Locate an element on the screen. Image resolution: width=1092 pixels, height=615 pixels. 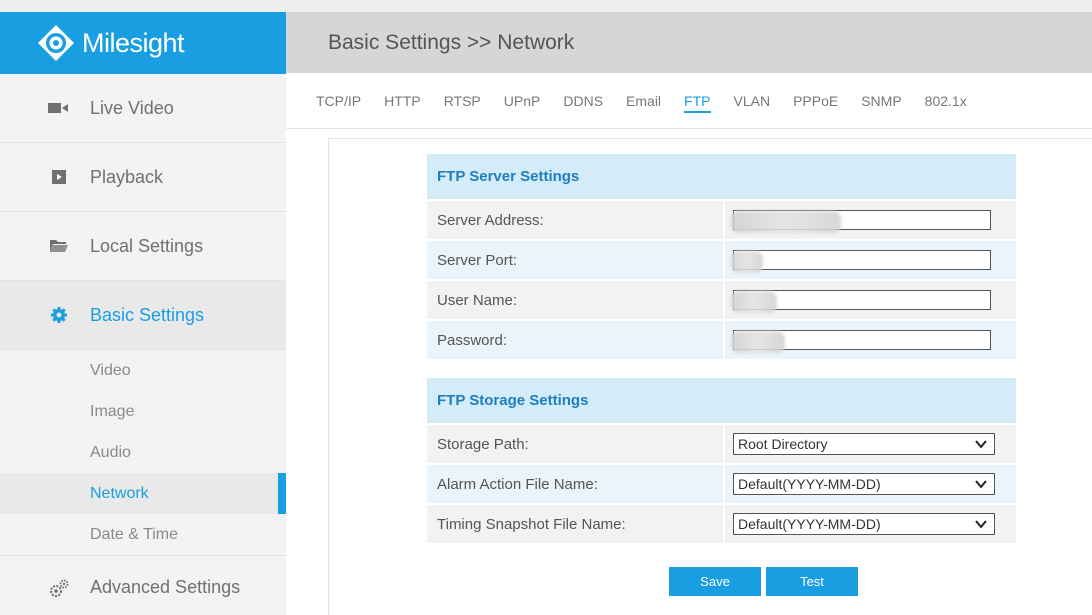
password-label: Password: is located at coordinates (472, 340).